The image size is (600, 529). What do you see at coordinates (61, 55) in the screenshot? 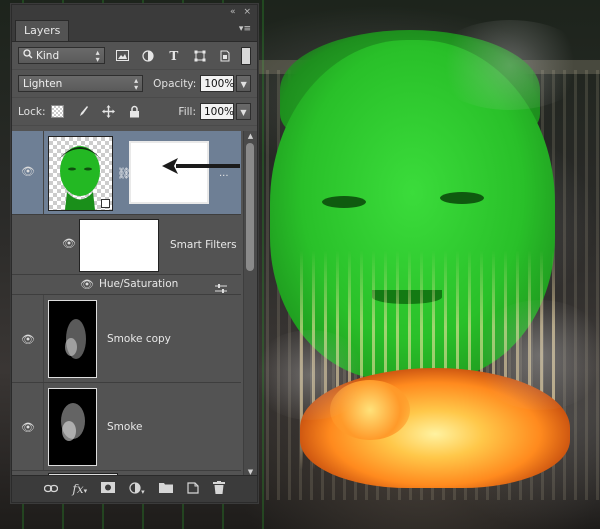
I see `filter-kind-select: Kind ▴ ▾` at bounding box center [61, 55].